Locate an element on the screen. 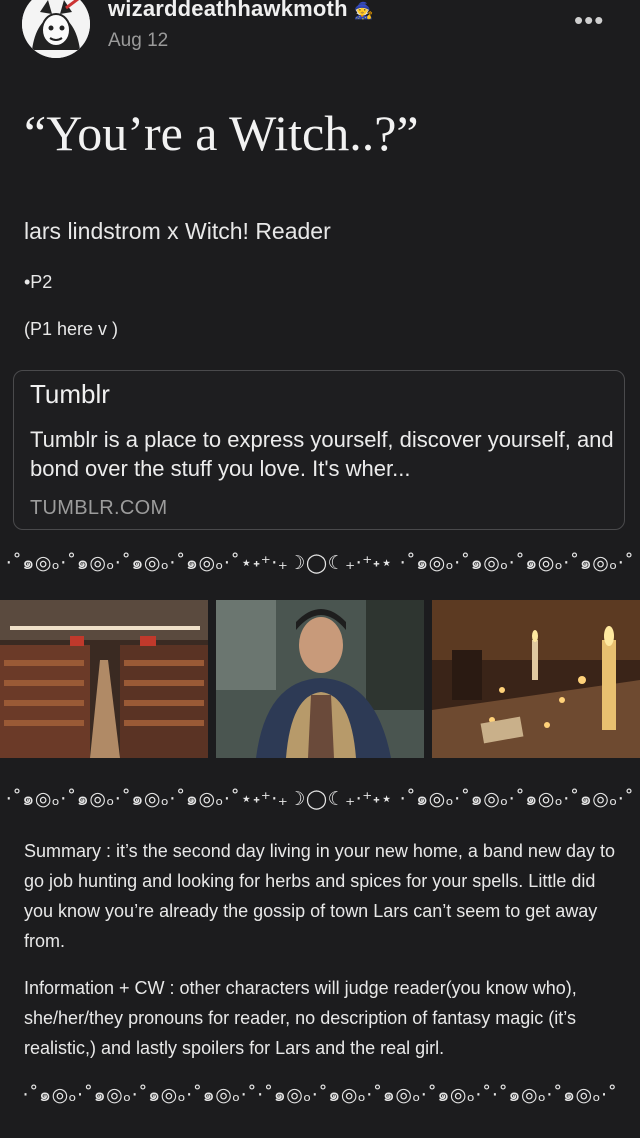  grocery-store-aisle-icon is located at coordinates (104, 679).